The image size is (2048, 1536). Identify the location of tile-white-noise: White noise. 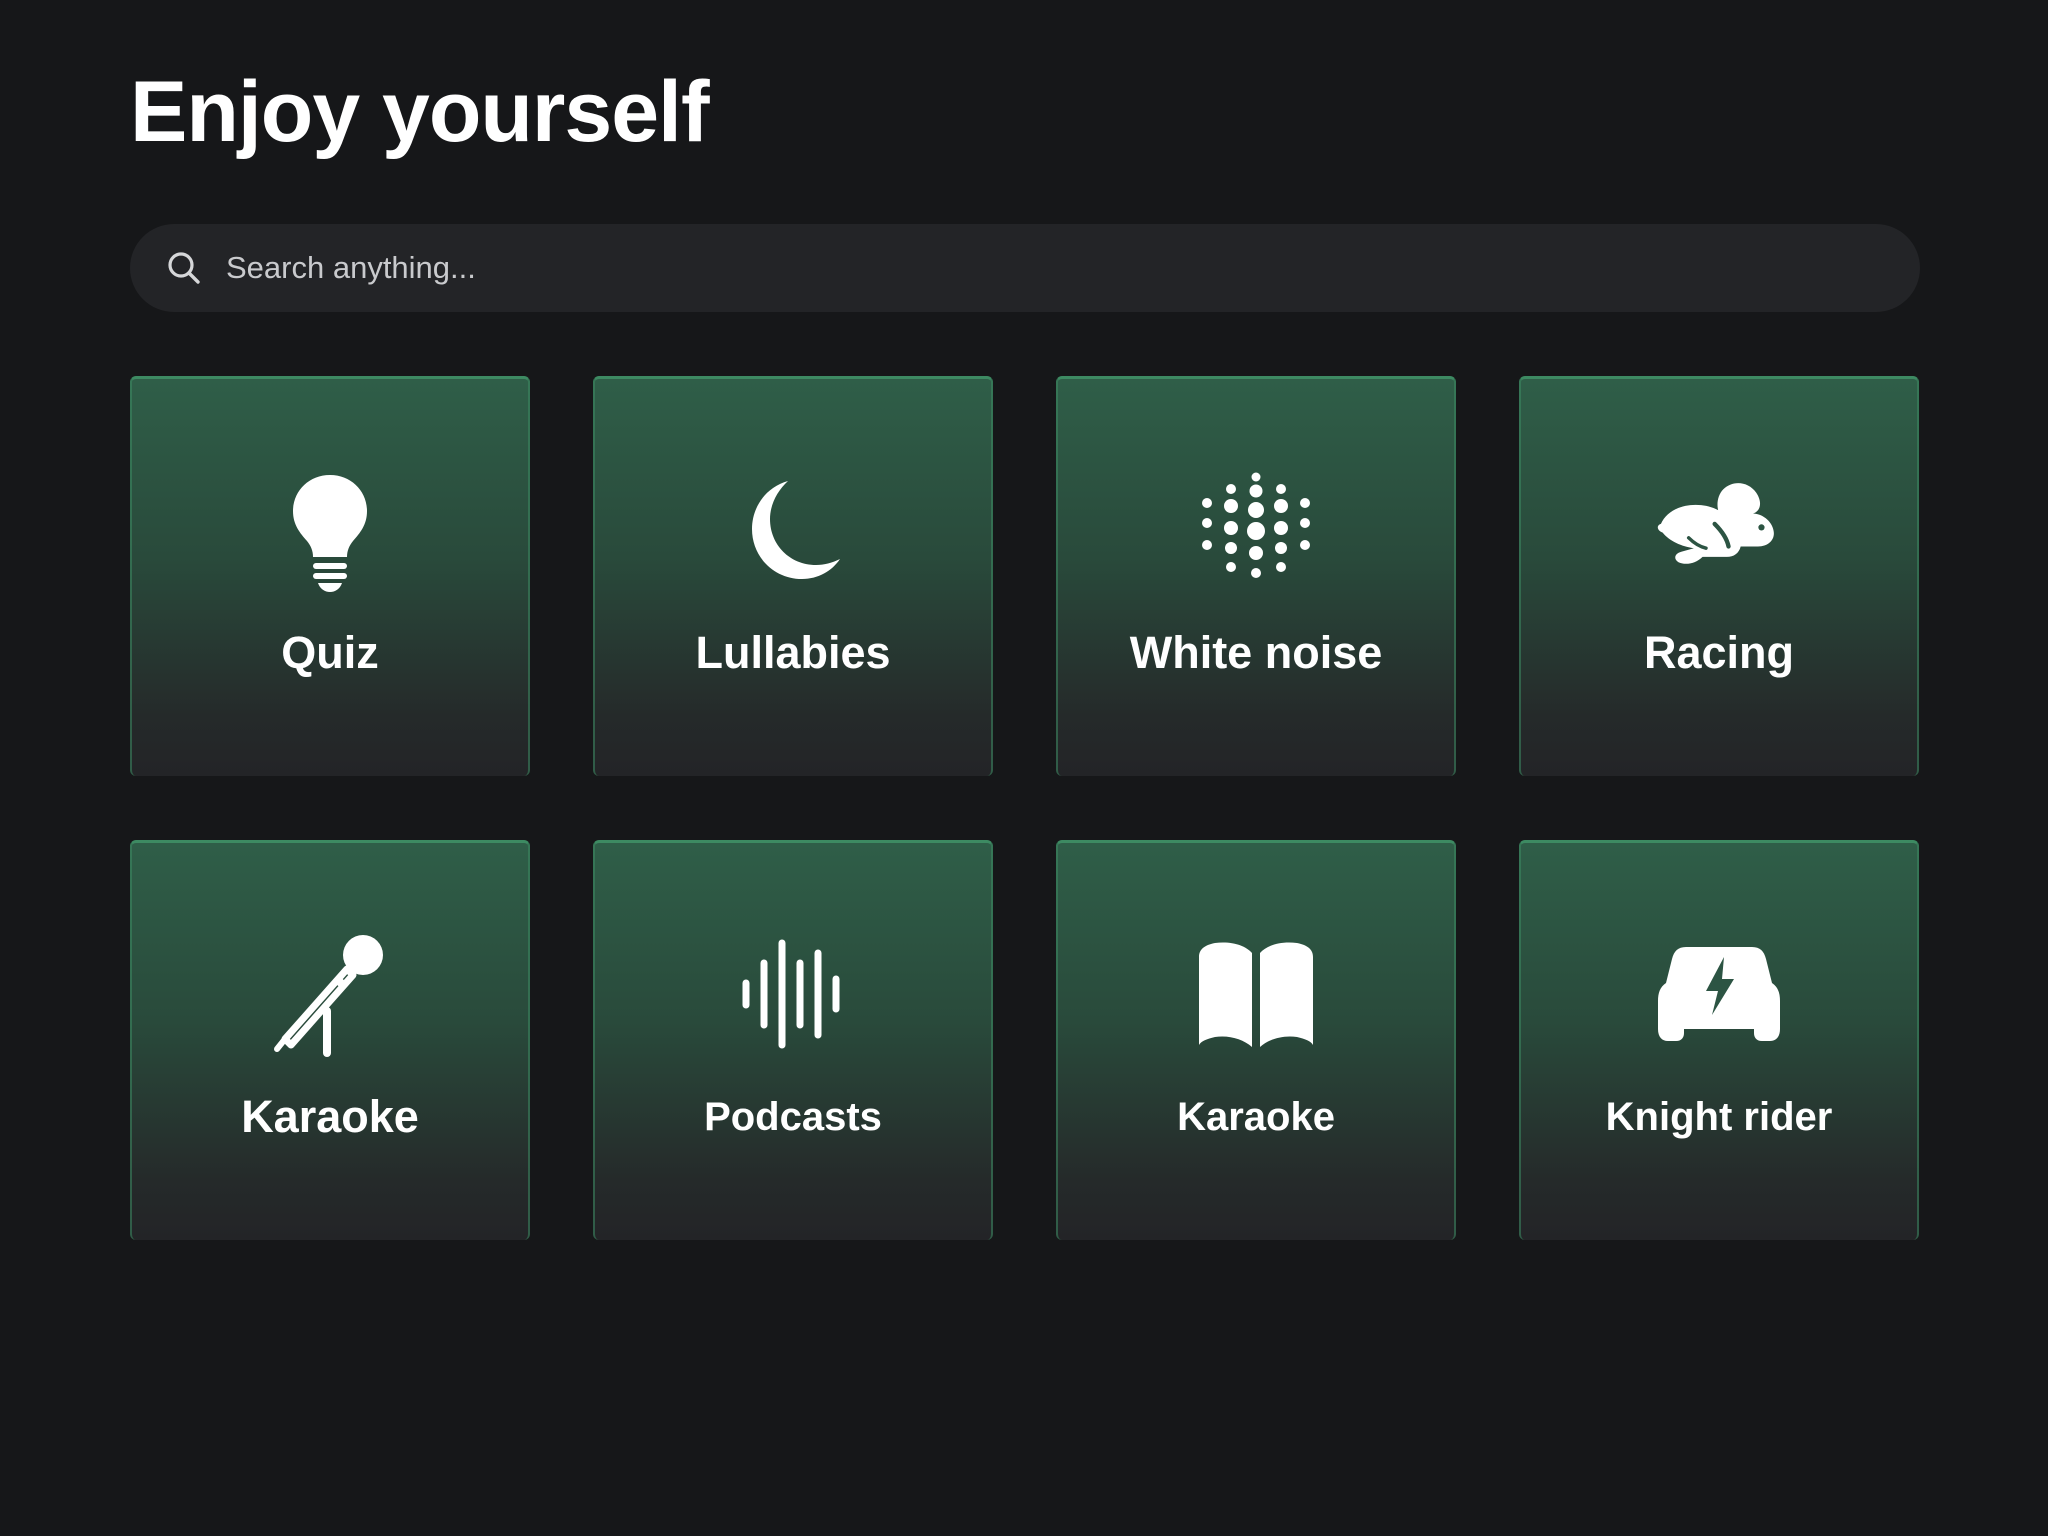
(1256, 576).